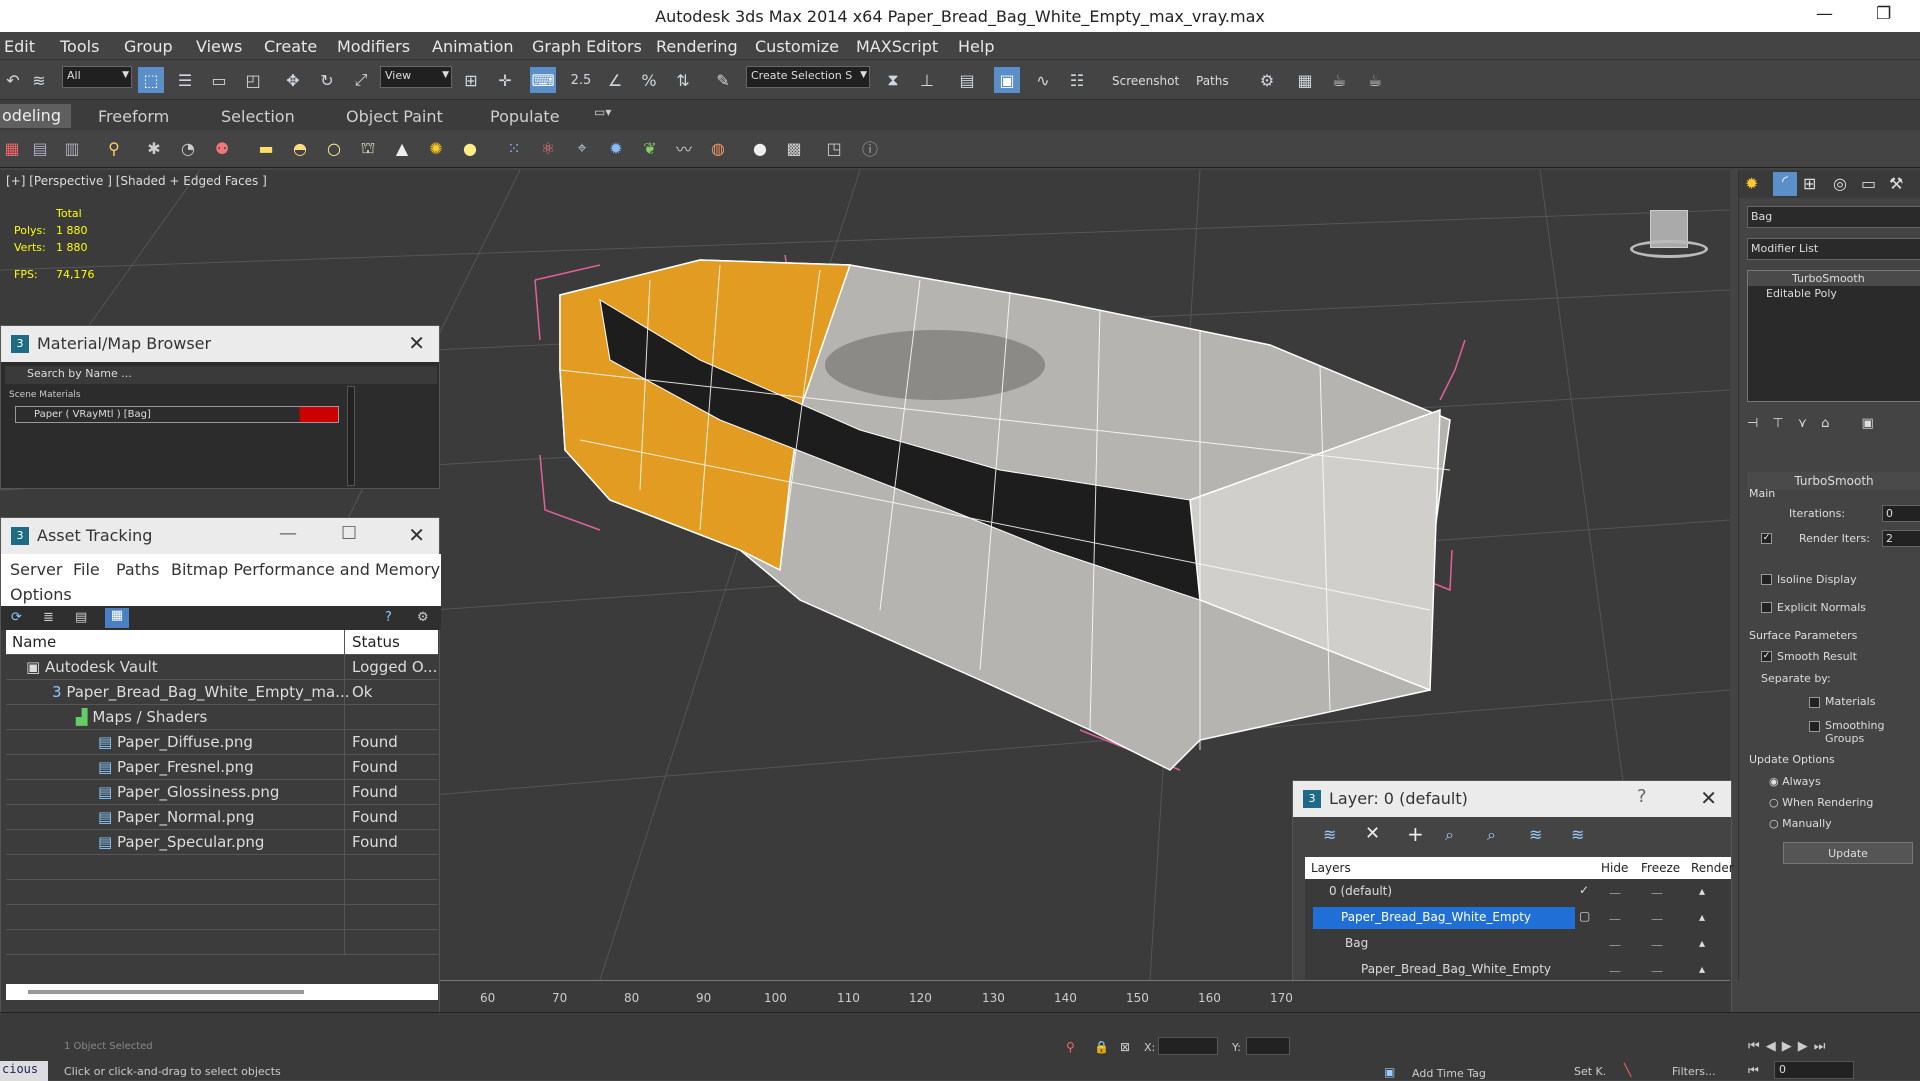 The width and height of the screenshot is (1920, 1081). I want to click on current-frame-input: 0, so click(1814, 1070).